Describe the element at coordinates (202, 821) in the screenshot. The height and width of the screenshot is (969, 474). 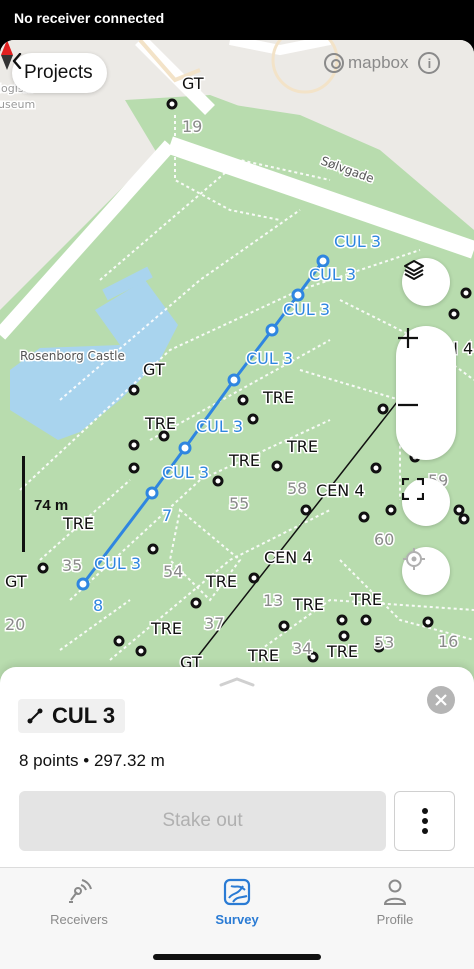
I see `stake-out-button: Stake out` at that location.